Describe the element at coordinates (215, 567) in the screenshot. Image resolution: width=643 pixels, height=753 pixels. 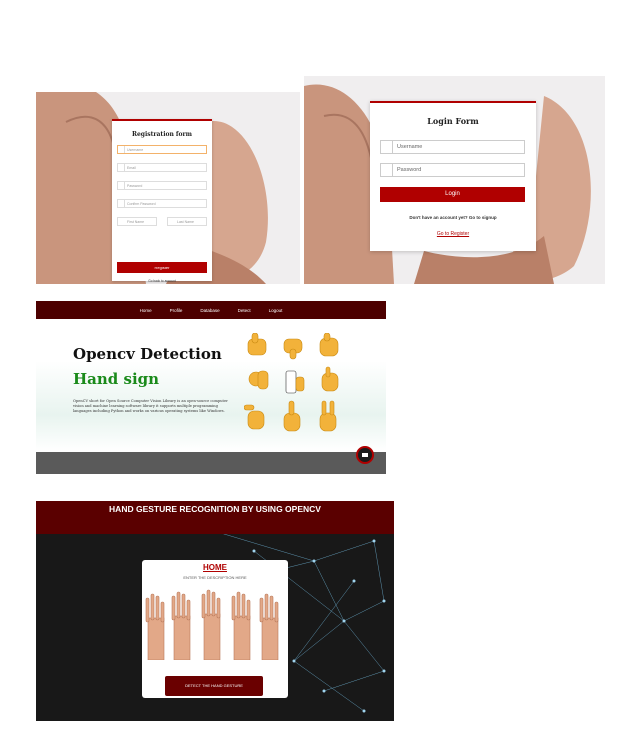
I see `home-title: HOME` at that location.